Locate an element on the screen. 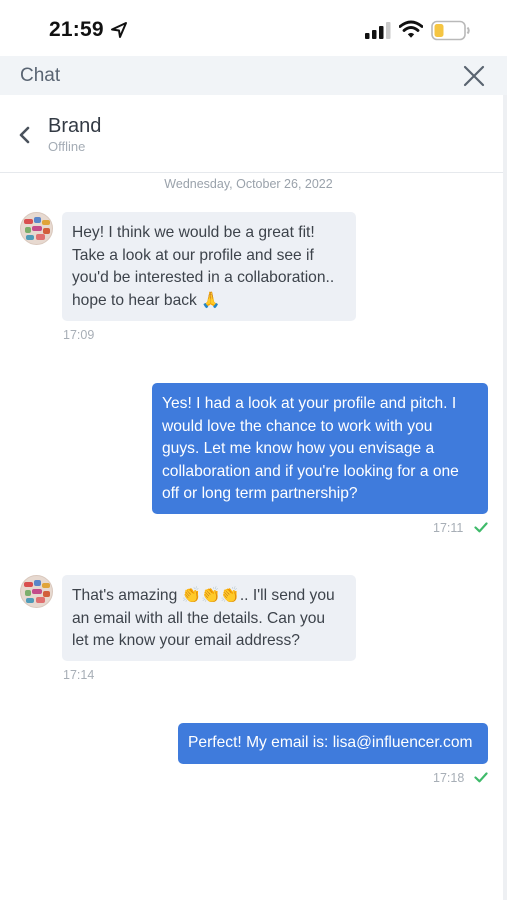  message-line: off or long term partnership? is located at coordinates (260, 493).